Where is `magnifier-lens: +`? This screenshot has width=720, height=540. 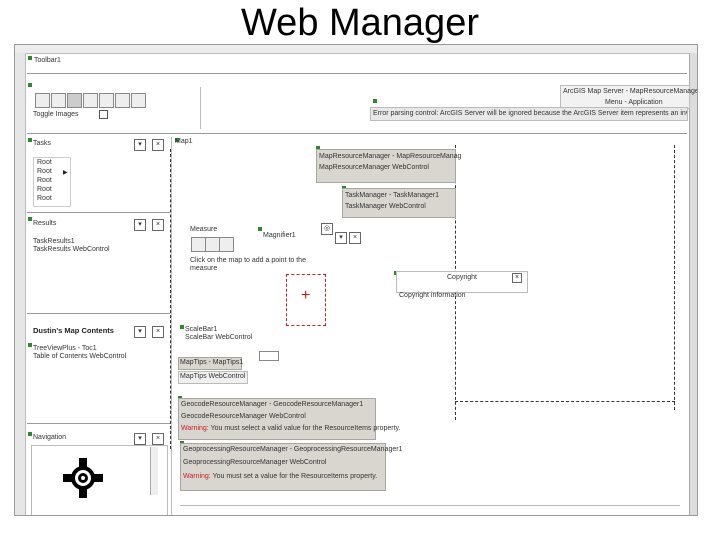
magnifier-lens: + is located at coordinates (306, 300).